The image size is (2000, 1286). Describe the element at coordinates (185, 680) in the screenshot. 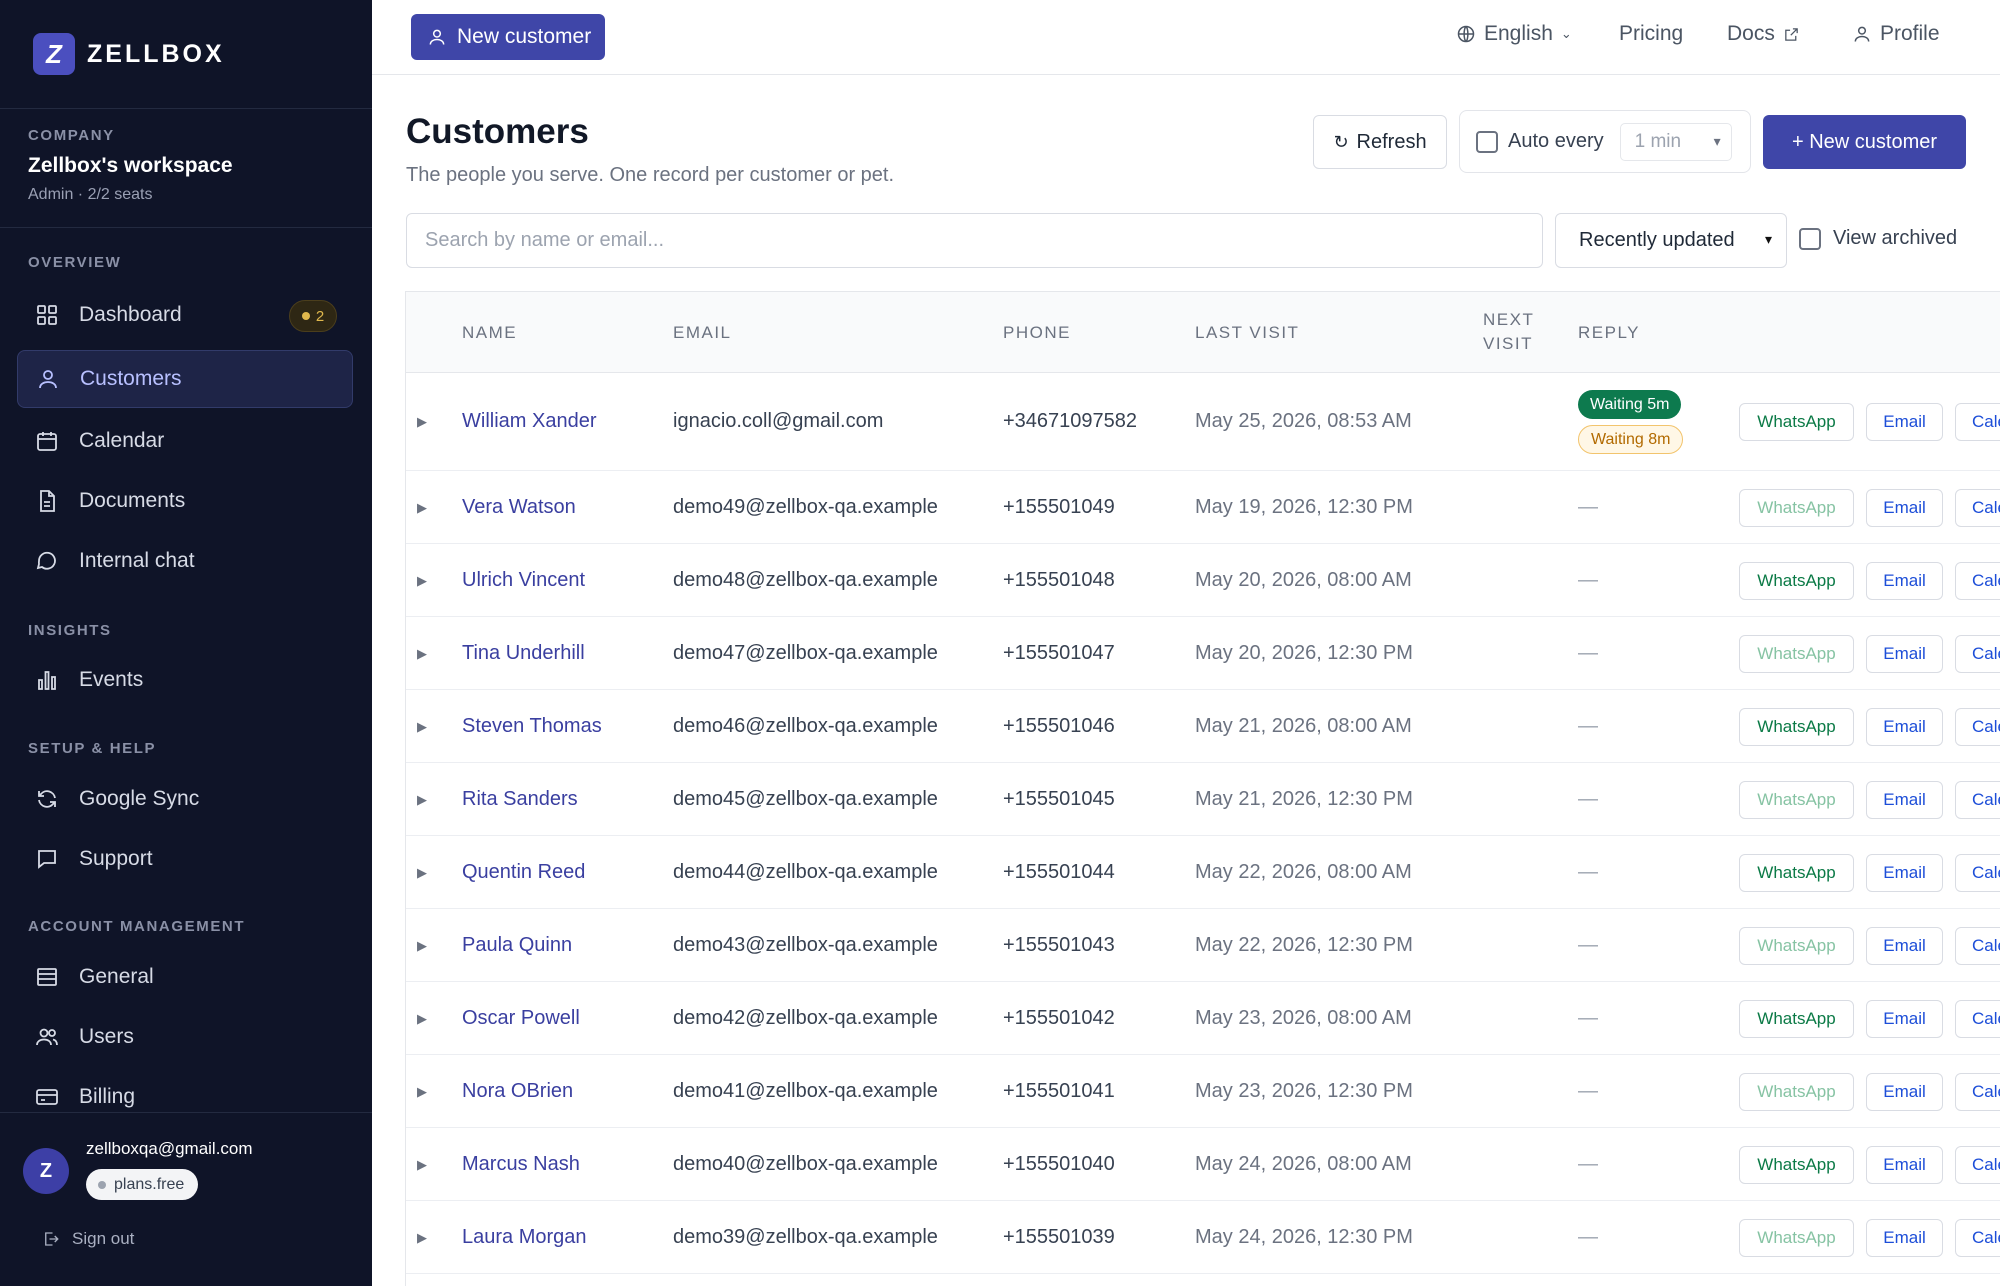

I see `sidebar-item-events: Events` at that location.